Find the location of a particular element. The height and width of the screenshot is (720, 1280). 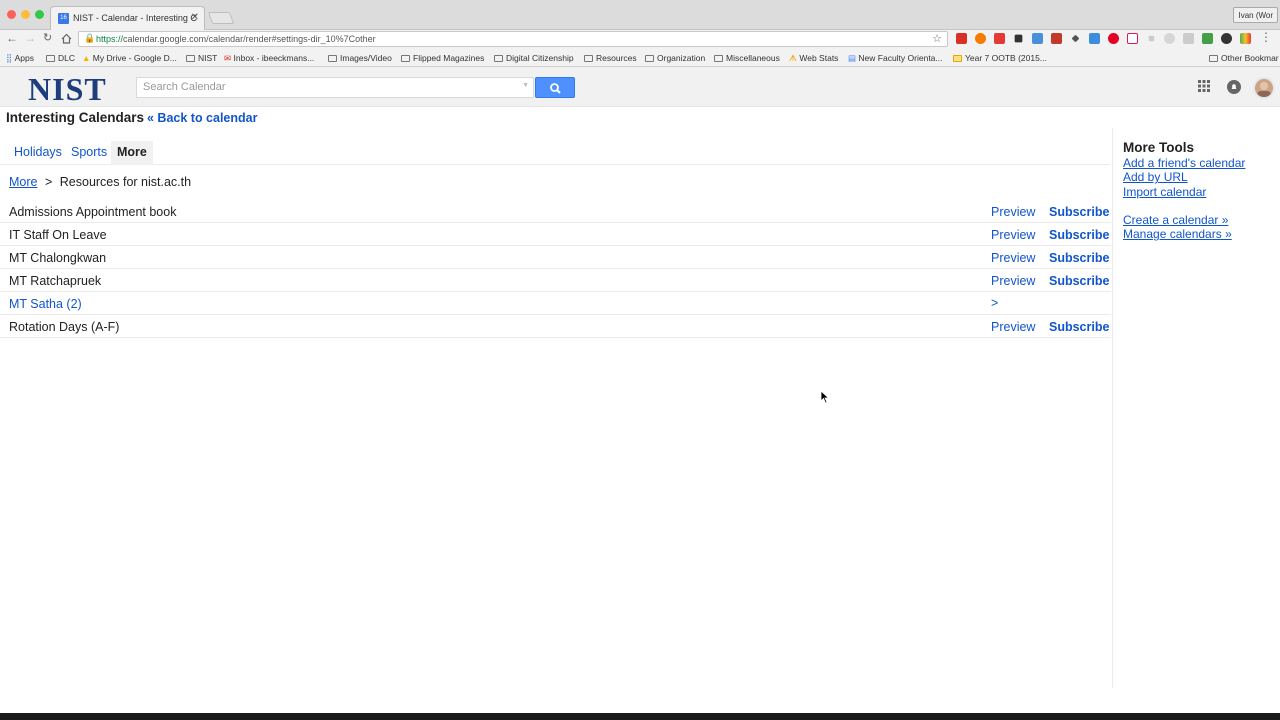

calendar-row: MT Chalongkwan Preview Subscribe is located at coordinates (555, 257).